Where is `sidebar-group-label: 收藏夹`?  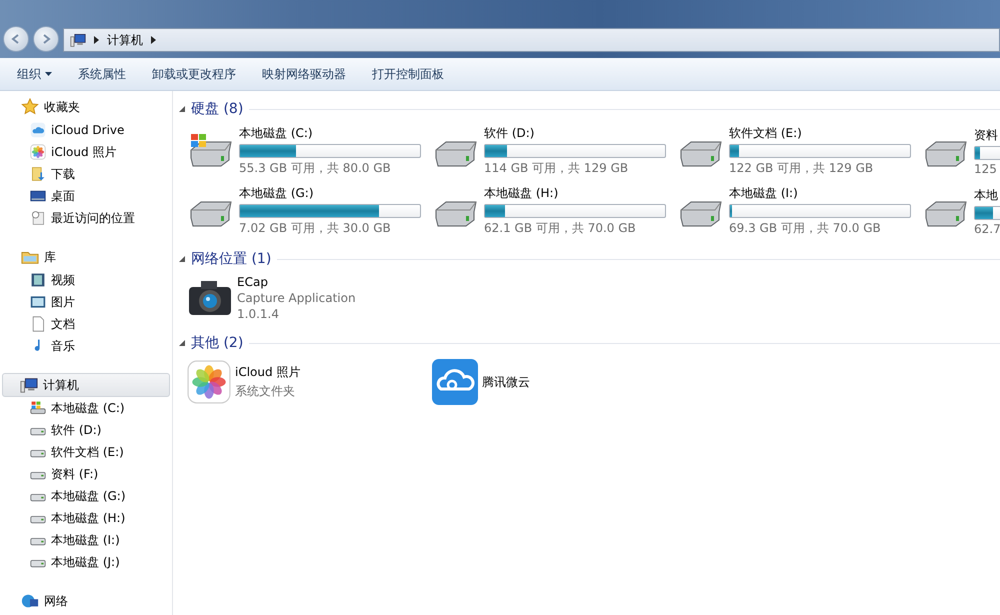 sidebar-group-label: 收藏夹 is located at coordinates (62, 107).